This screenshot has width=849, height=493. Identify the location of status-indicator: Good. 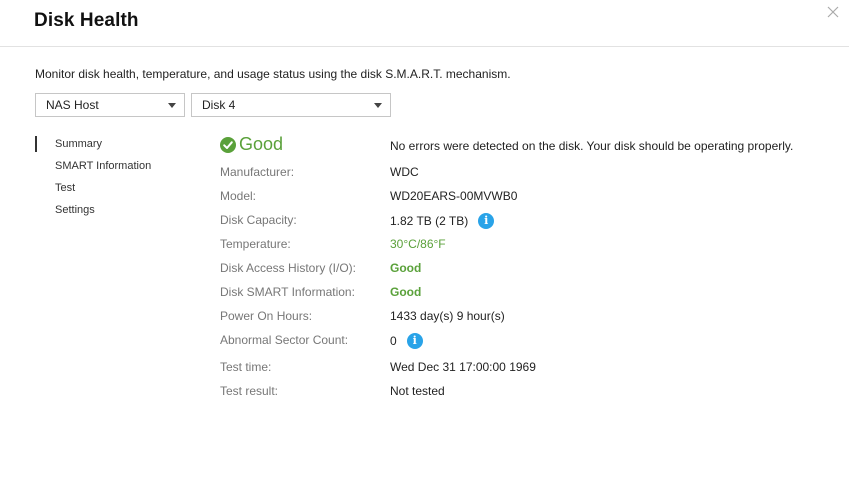
(251, 144).